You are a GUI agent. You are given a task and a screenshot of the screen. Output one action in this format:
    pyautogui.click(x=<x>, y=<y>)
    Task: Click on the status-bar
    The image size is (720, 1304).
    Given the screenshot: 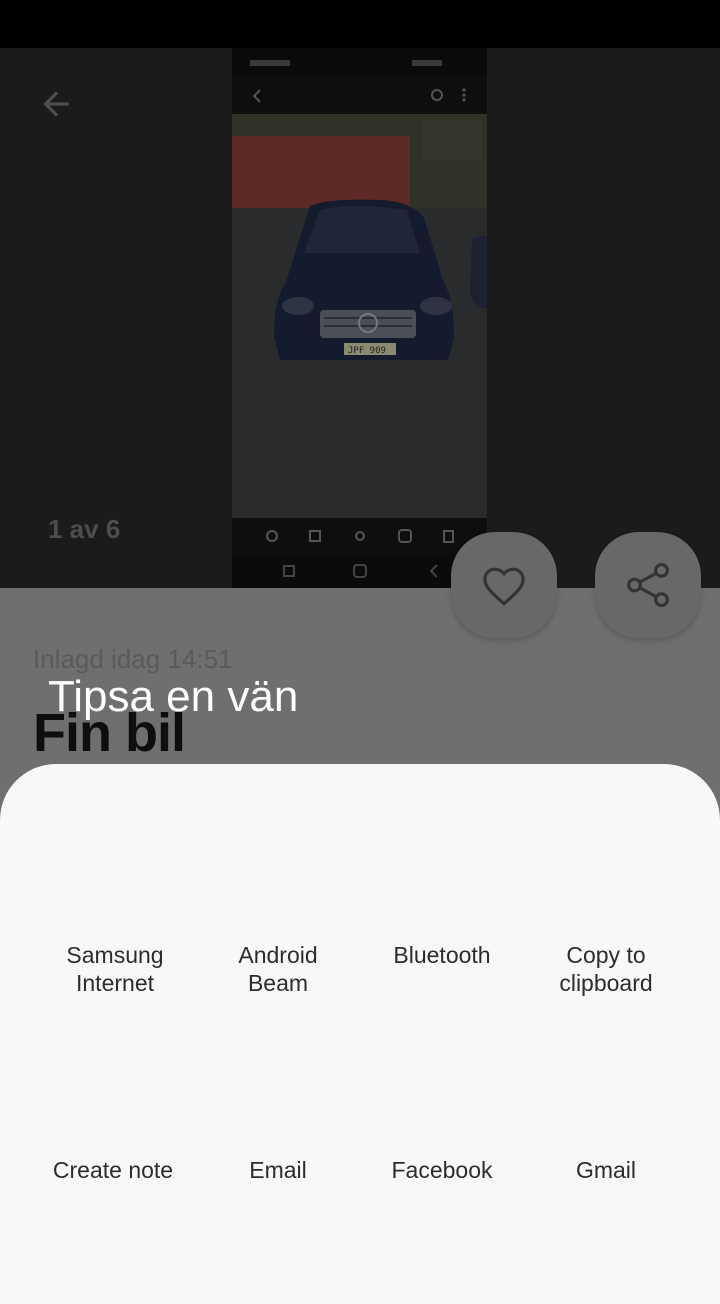 What is the action you would take?
    pyautogui.click(x=360, y=24)
    